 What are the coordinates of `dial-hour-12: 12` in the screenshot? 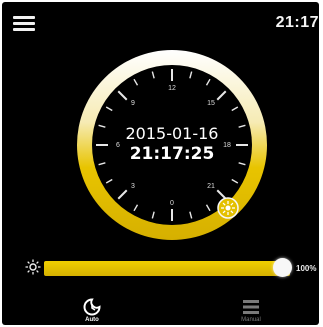 It's located at (172, 88).